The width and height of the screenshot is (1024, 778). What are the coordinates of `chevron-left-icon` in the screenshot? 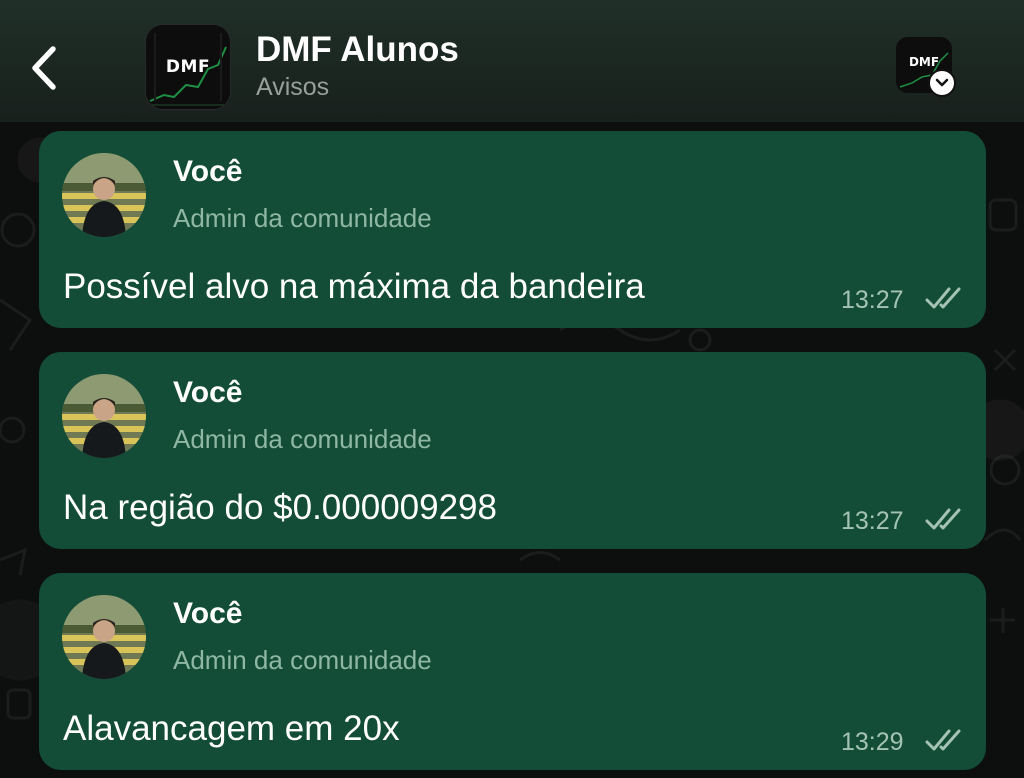 It's located at (44, 68).